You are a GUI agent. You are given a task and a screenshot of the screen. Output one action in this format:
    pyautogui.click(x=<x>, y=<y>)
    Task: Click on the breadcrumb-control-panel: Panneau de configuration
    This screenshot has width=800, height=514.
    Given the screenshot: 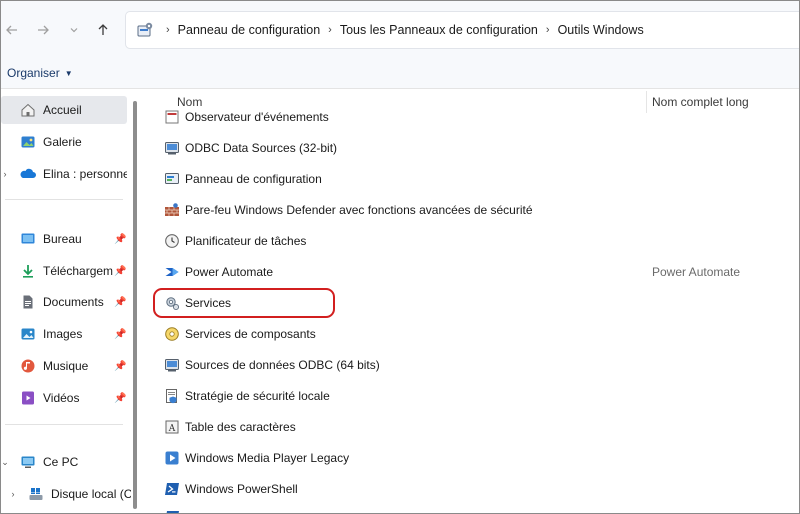 What is the action you would take?
    pyautogui.click(x=249, y=30)
    